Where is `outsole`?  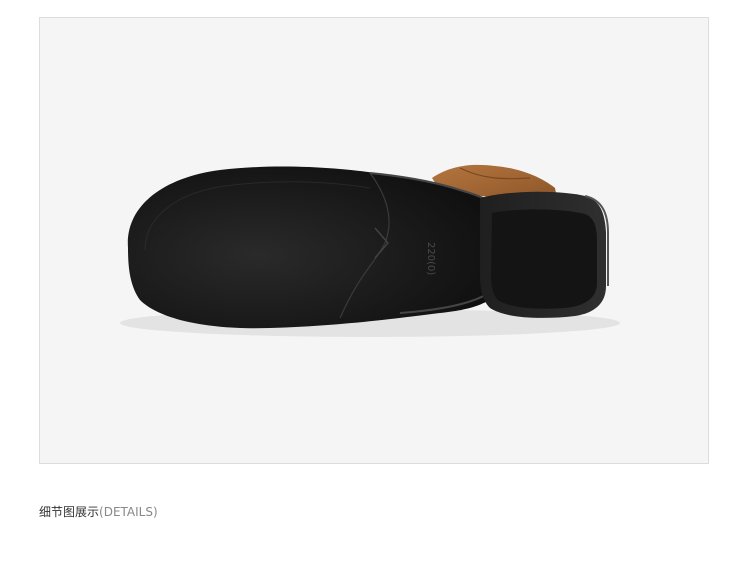
outsole is located at coordinates (312, 247).